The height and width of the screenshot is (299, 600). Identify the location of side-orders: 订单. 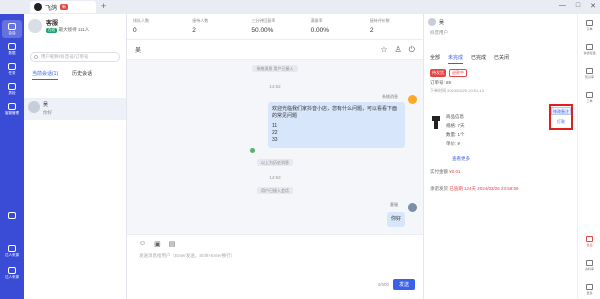
(589, 25).